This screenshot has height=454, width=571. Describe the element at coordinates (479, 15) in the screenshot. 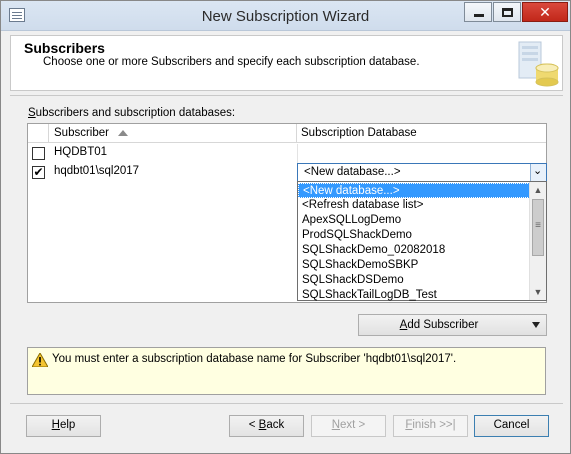

I see `minimize-icon` at that location.